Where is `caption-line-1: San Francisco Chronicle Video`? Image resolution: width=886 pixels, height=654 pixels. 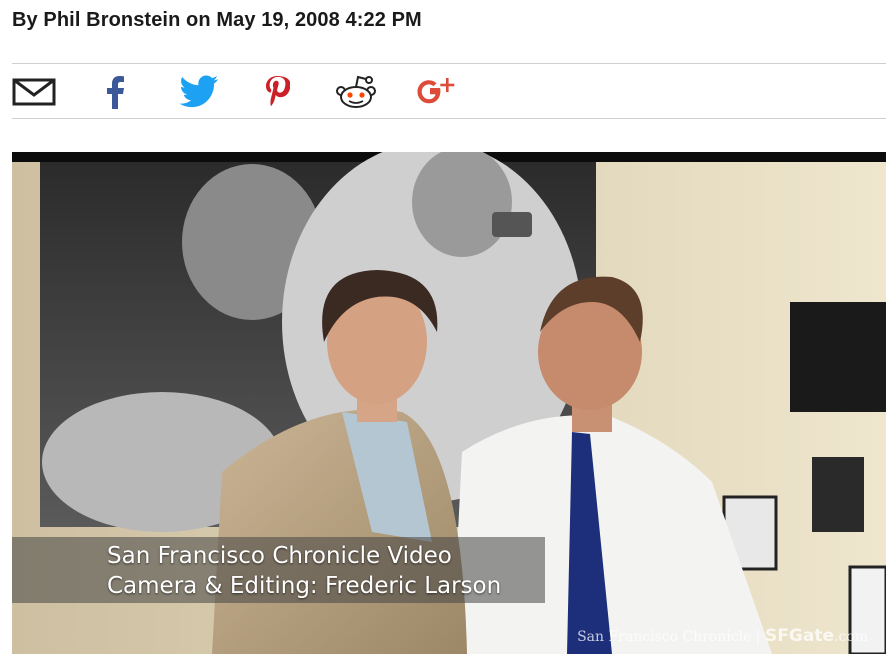 caption-line-1: San Francisco Chronicle Video is located at coordinates (279, 556).